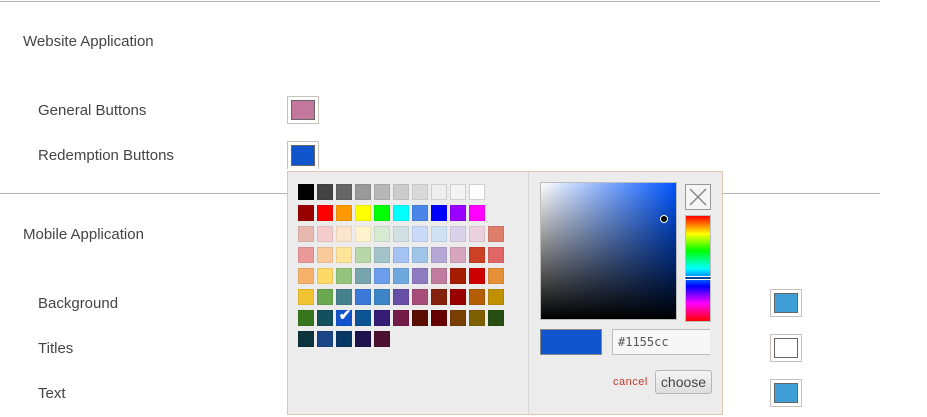 Image resolution: width=927 pixels, height=417 pixels. I want to click on hex-color-input, so click(661, 342).